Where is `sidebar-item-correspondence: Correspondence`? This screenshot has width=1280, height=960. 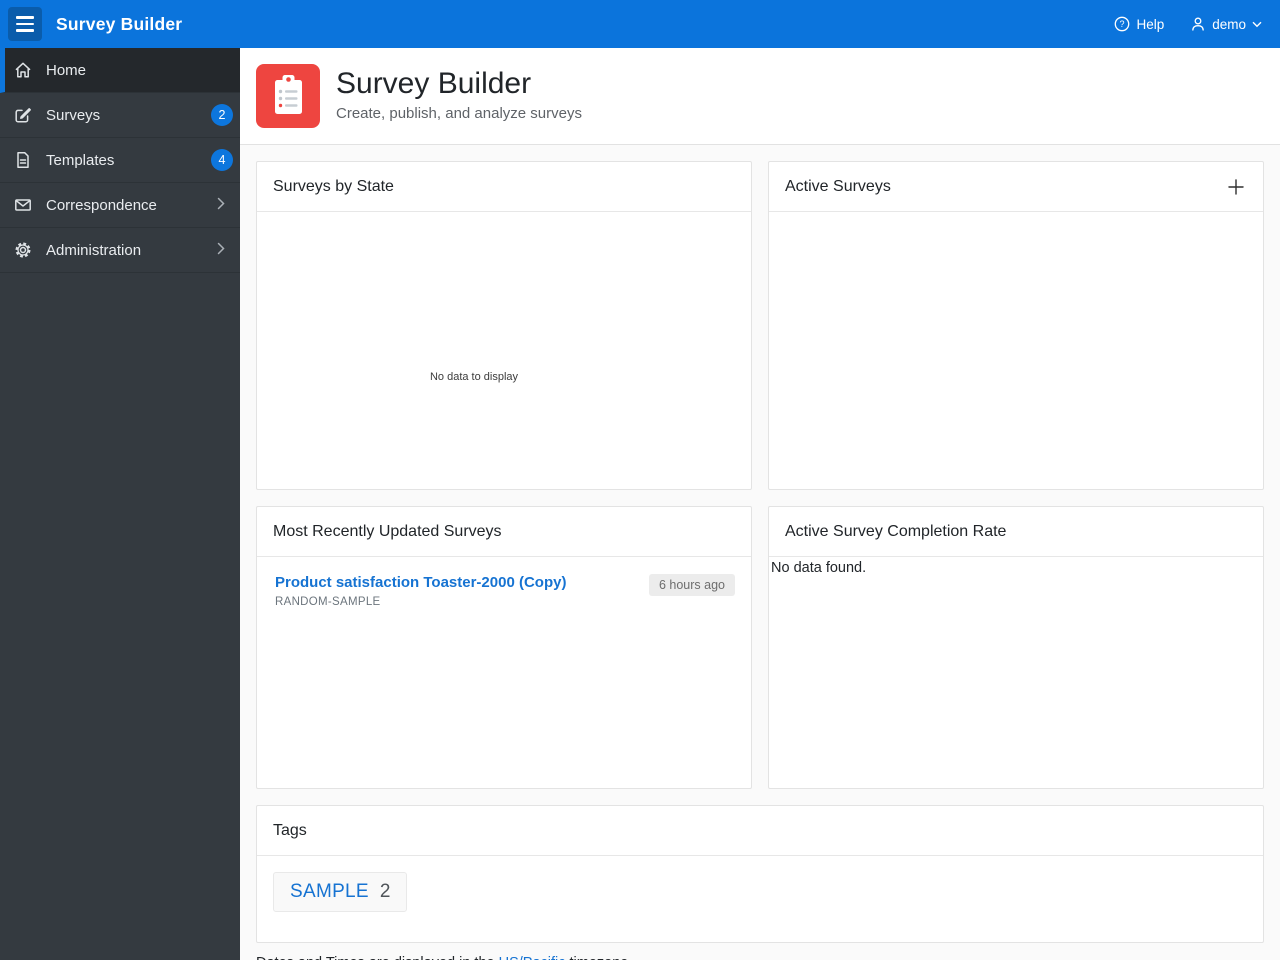 sidebar-item-correspondence: Correspondence is located at coordinates (120, 205).